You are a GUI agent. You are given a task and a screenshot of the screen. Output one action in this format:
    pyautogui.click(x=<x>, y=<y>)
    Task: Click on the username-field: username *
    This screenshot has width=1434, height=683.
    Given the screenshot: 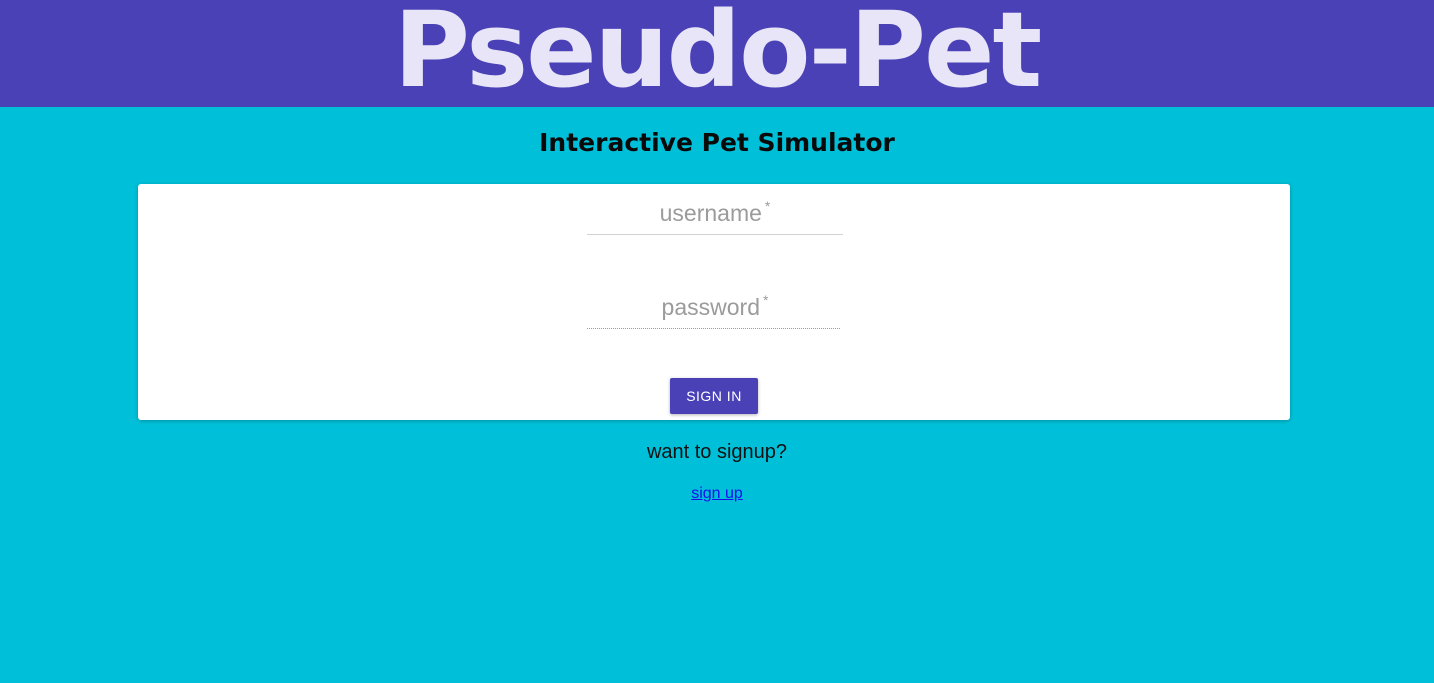 What is the action you would take?
    pyautogui.click(x=717, y=218)
    